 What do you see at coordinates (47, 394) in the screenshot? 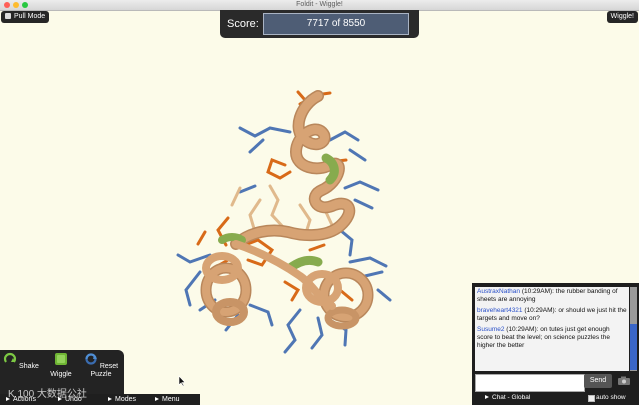
I see `watermark-text: K 100 大数据公社` at bounding box center [47, 394].